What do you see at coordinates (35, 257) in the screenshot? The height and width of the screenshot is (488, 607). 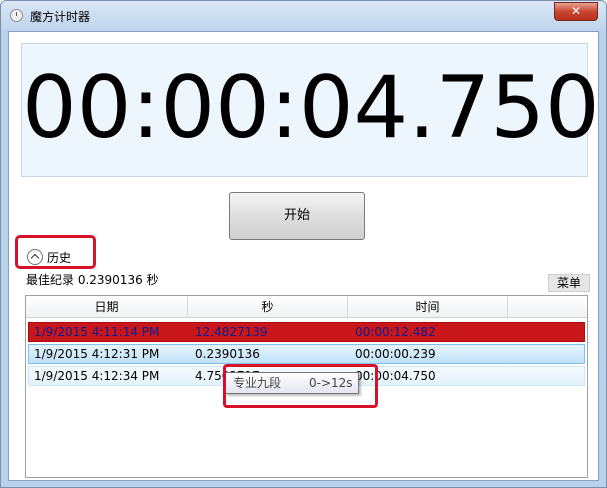 I see `chevron-up-icon` at bounding box center [35, 257].